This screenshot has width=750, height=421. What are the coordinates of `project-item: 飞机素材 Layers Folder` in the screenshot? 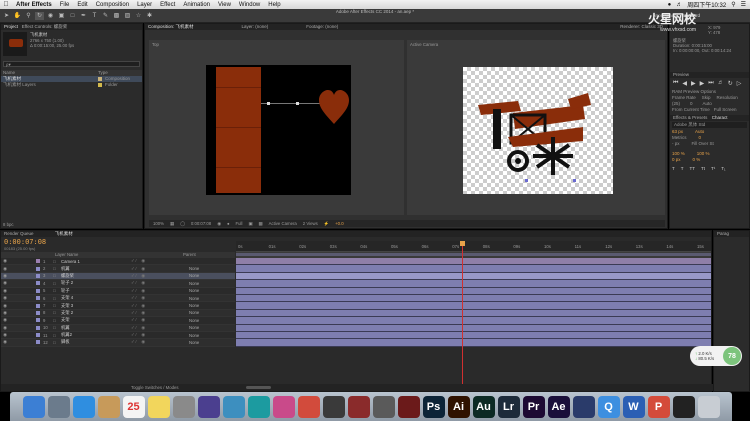 It's located at (71, 85).